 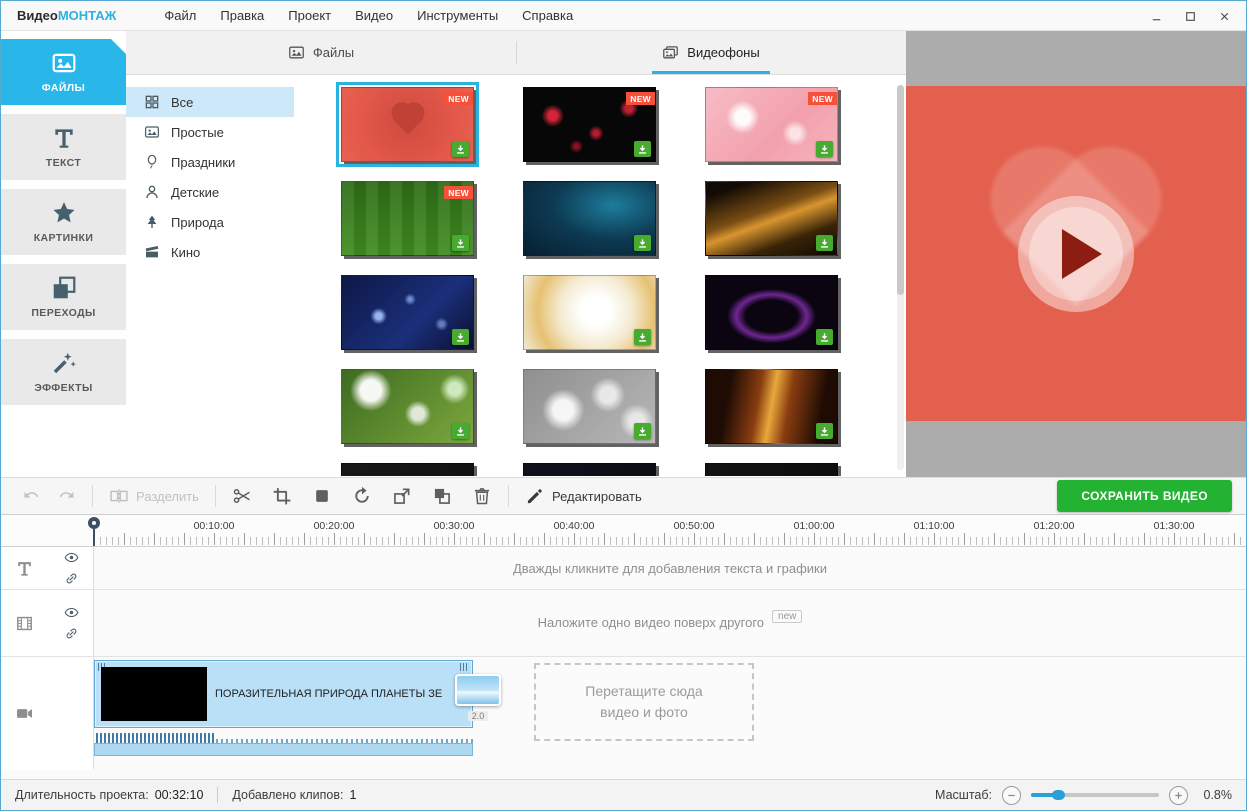 What do you see at coordinates (402, 496) in the screenshot?
I see `replace-button` at bounding box center [402, 496].